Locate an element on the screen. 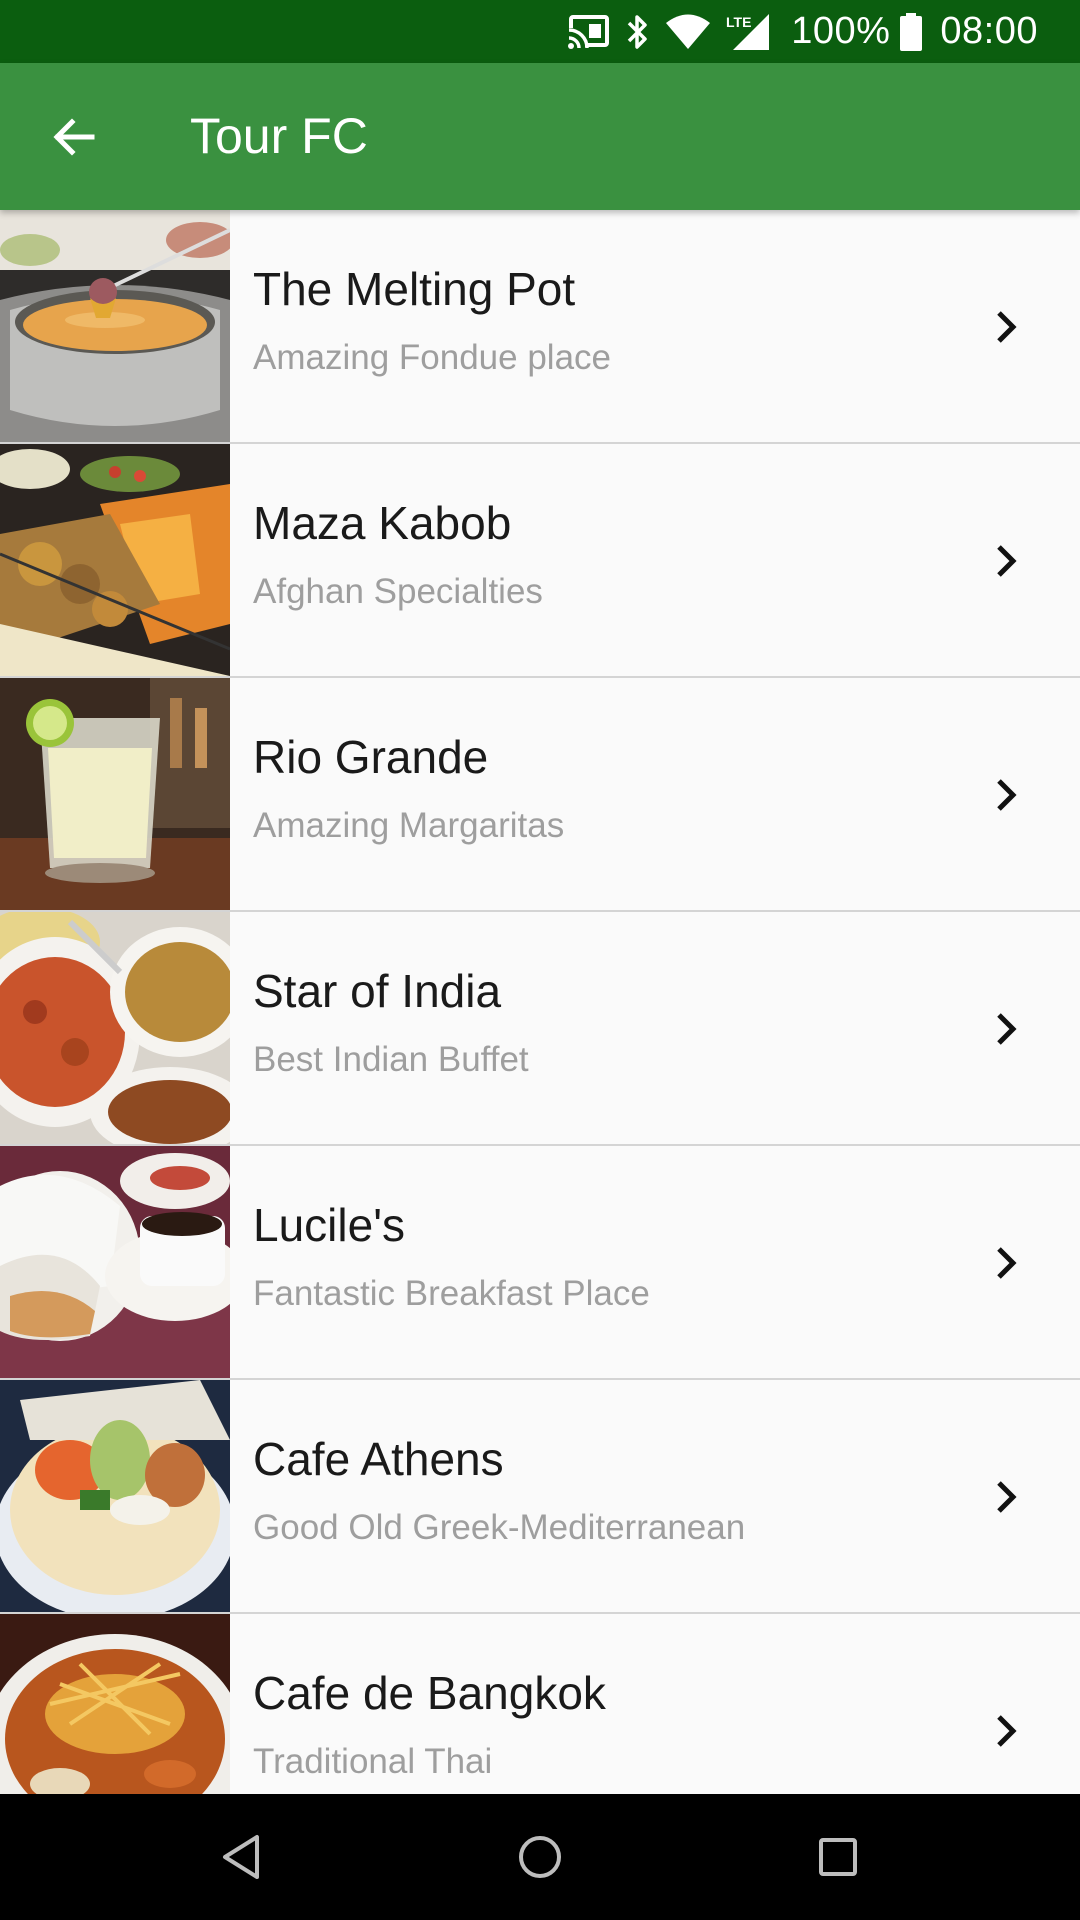 This screenshot has width=1080, height=1920. margarita-photo is located at coordinates (115, 794).